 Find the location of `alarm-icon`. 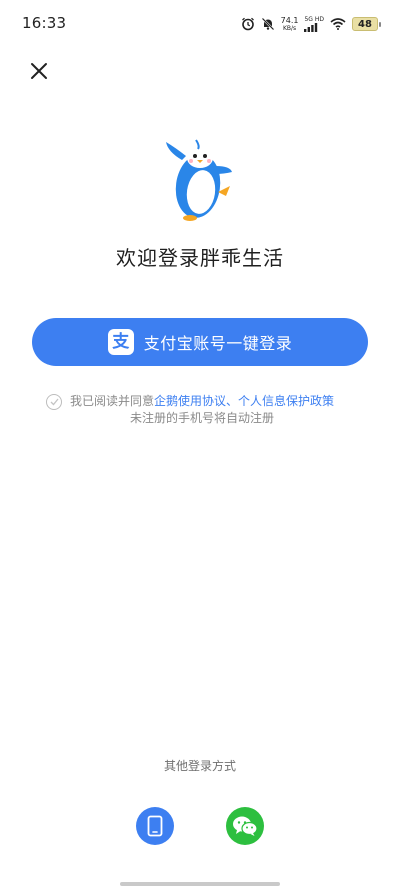

alarm-icon is located at coordinates (248, 24).